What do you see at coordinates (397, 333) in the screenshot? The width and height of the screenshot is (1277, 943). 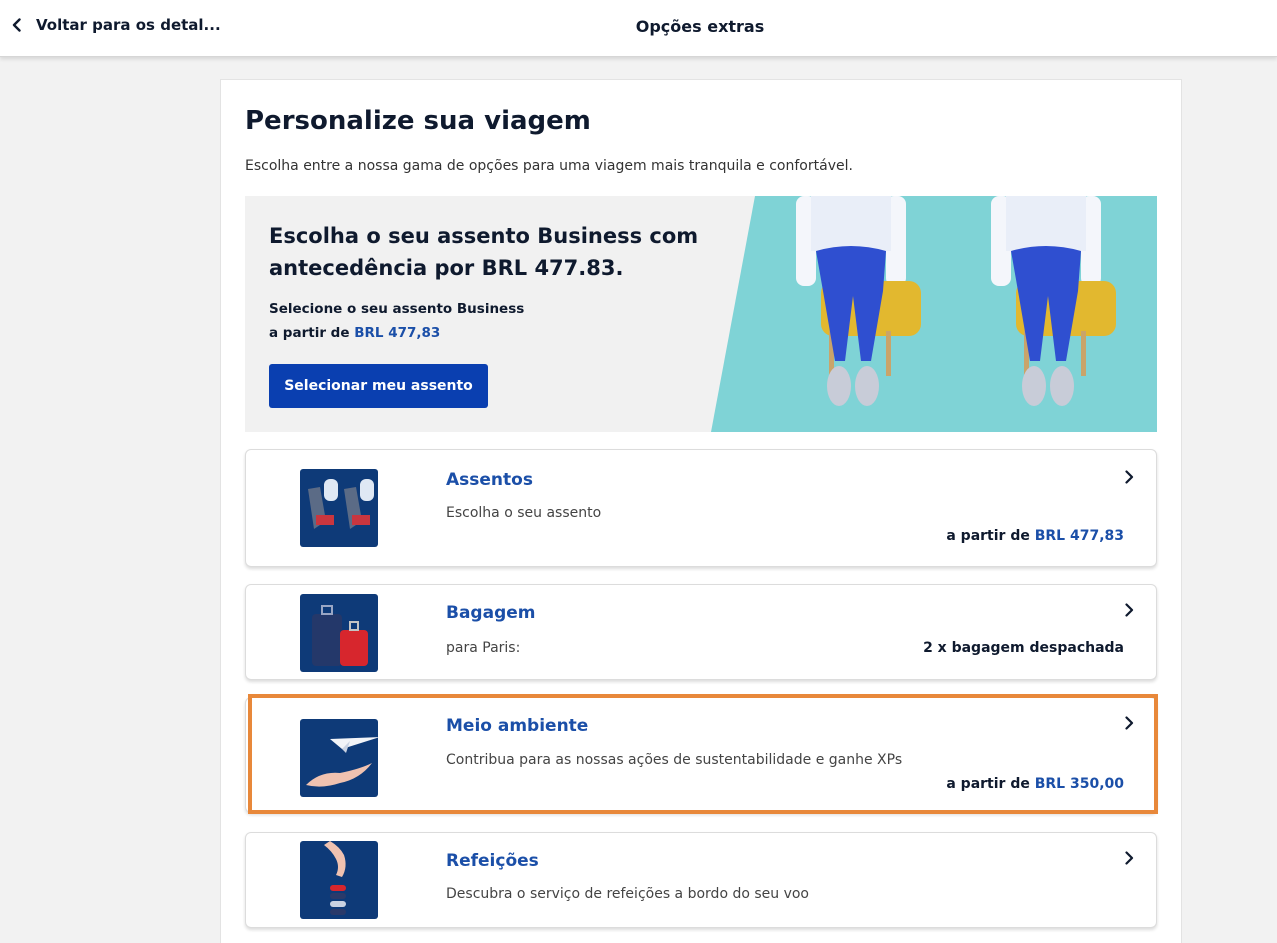 I see `banner-price: BRL 477,83` at bounding box center [397, 333].